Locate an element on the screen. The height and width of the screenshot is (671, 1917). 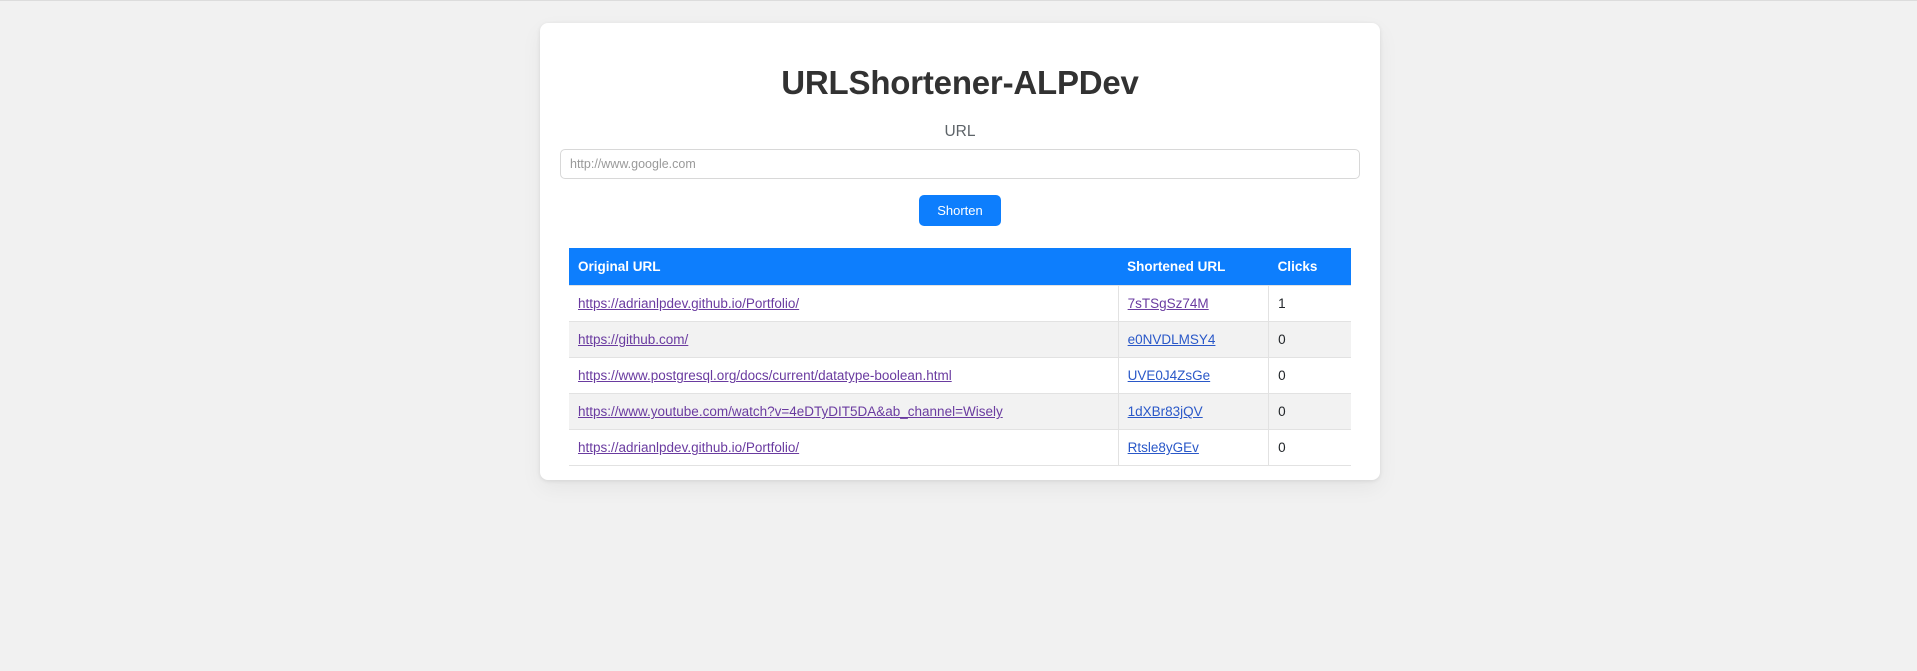
cell-shortened-url: 7sTSgSz74M is located at coordinates (1194, 304).